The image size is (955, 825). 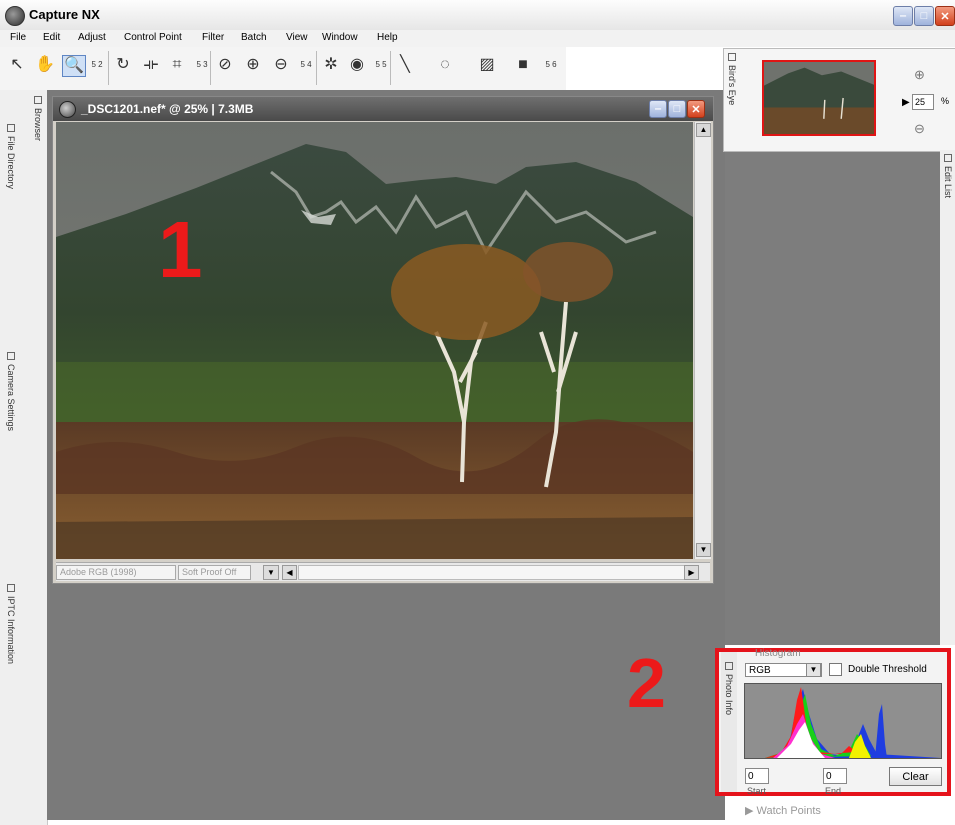 I want to click on annotation-number-one: 1, so click(x=180, y=249).